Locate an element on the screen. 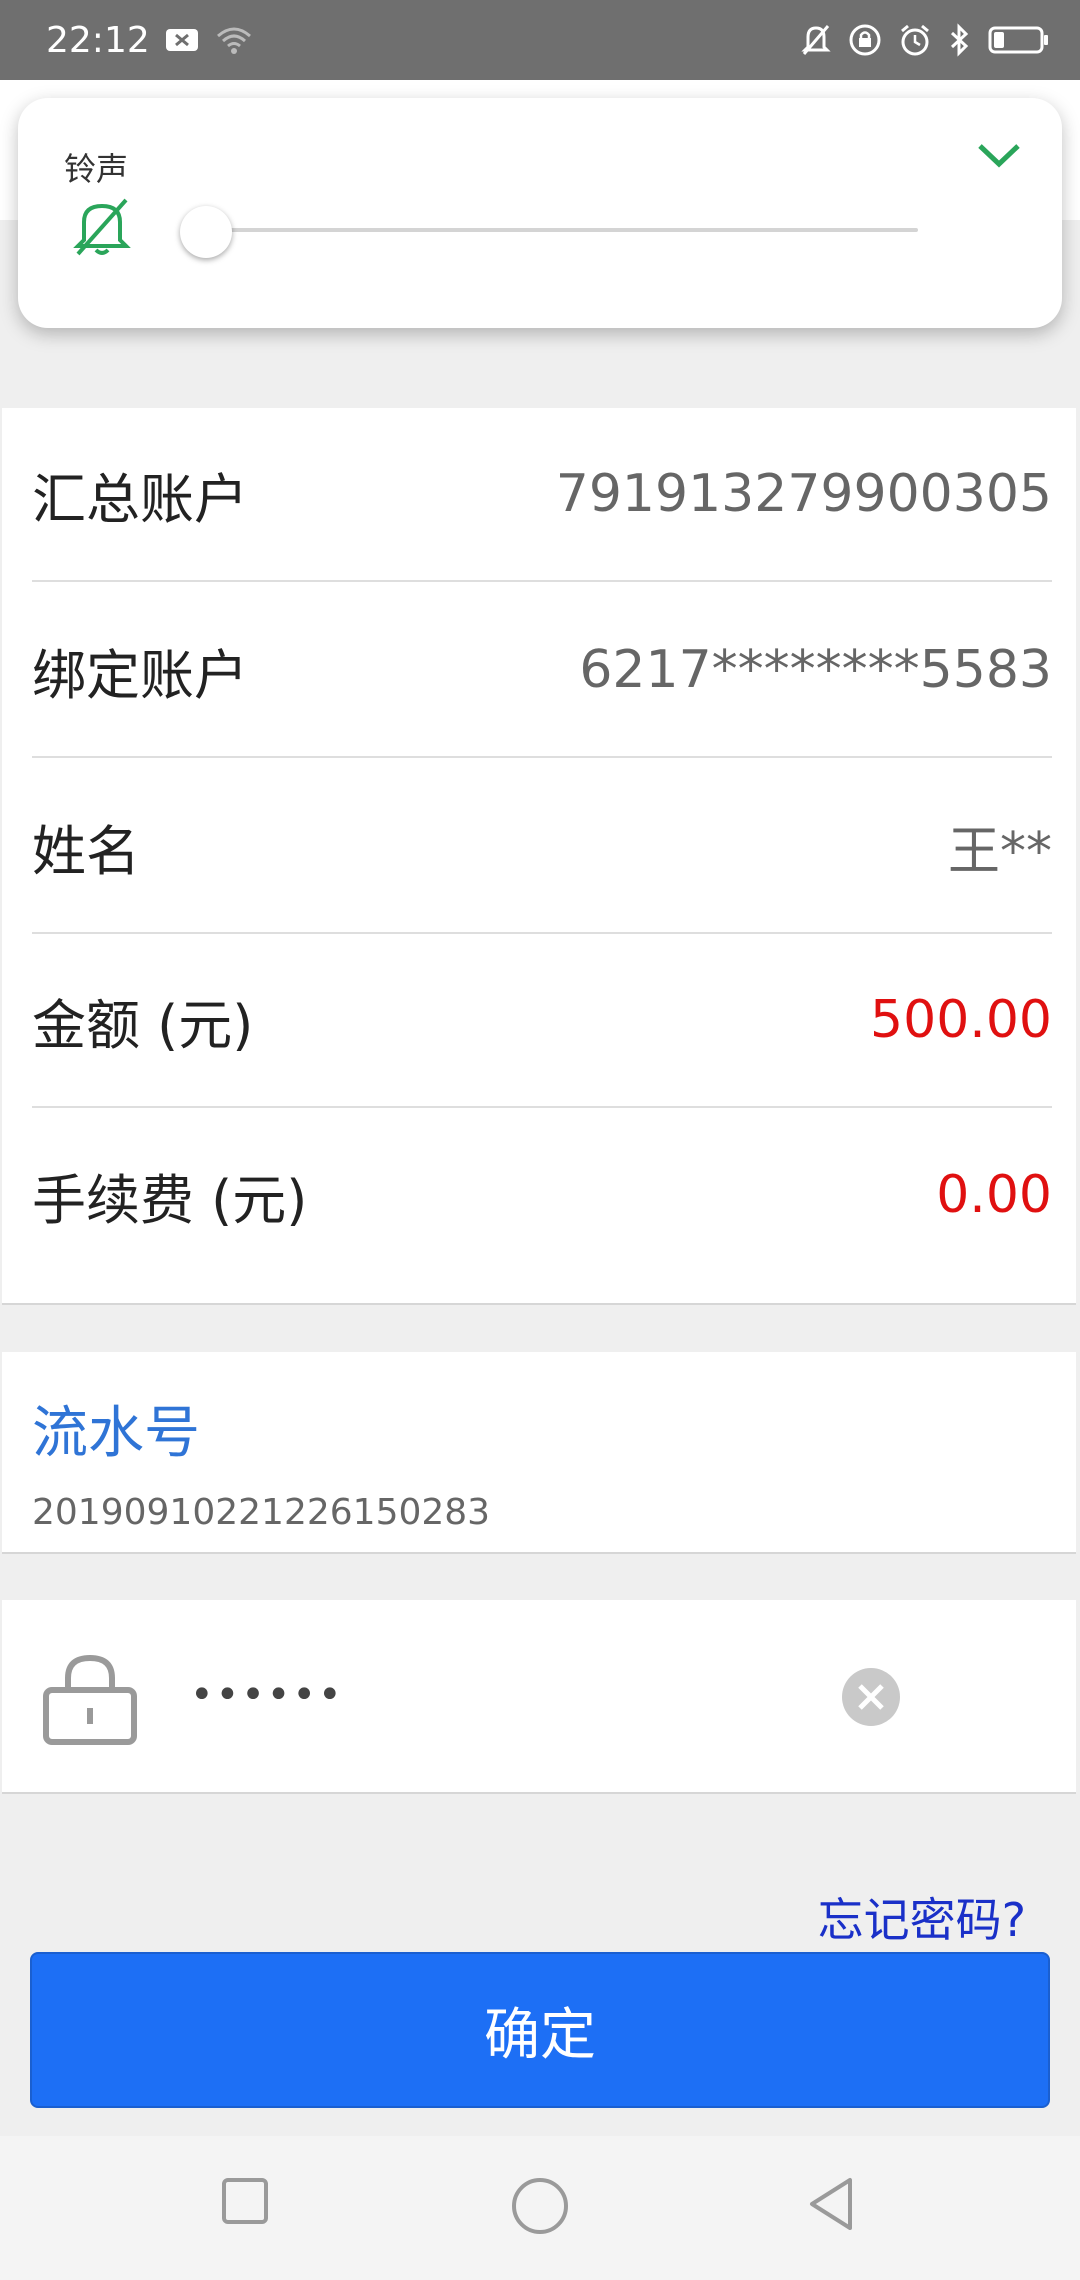  bluetooth-icon is located at coordinates (960, 40).